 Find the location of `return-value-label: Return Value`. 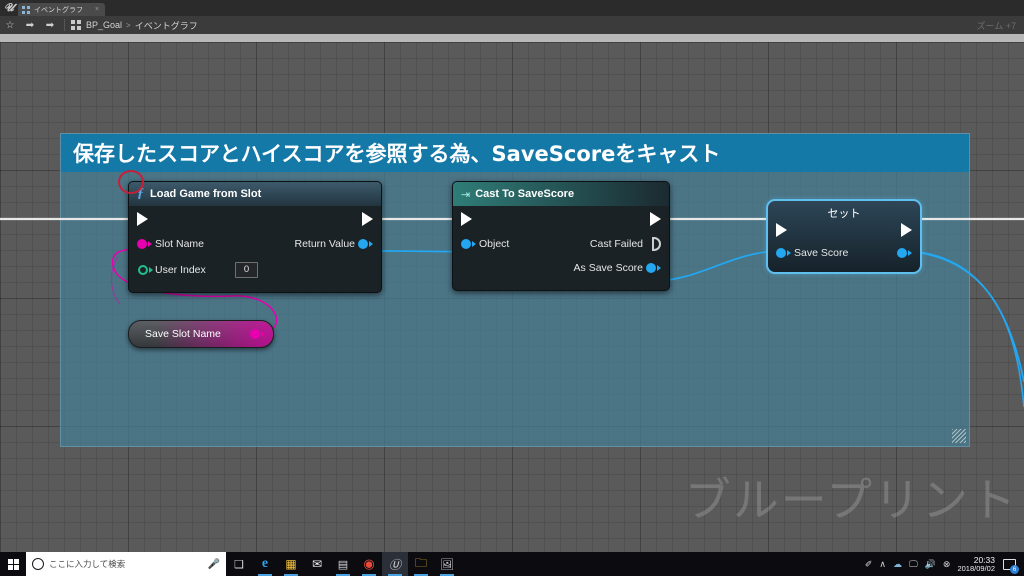

return-value-label: Return Value is located at coordinates (324, 244).